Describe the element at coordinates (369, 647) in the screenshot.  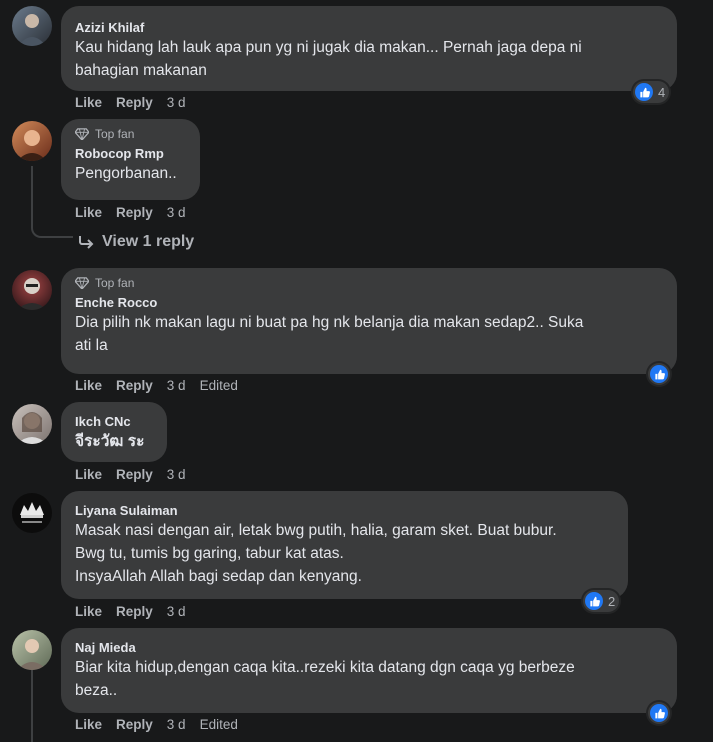
I see `comment-author: Naj Mieda` at that location.